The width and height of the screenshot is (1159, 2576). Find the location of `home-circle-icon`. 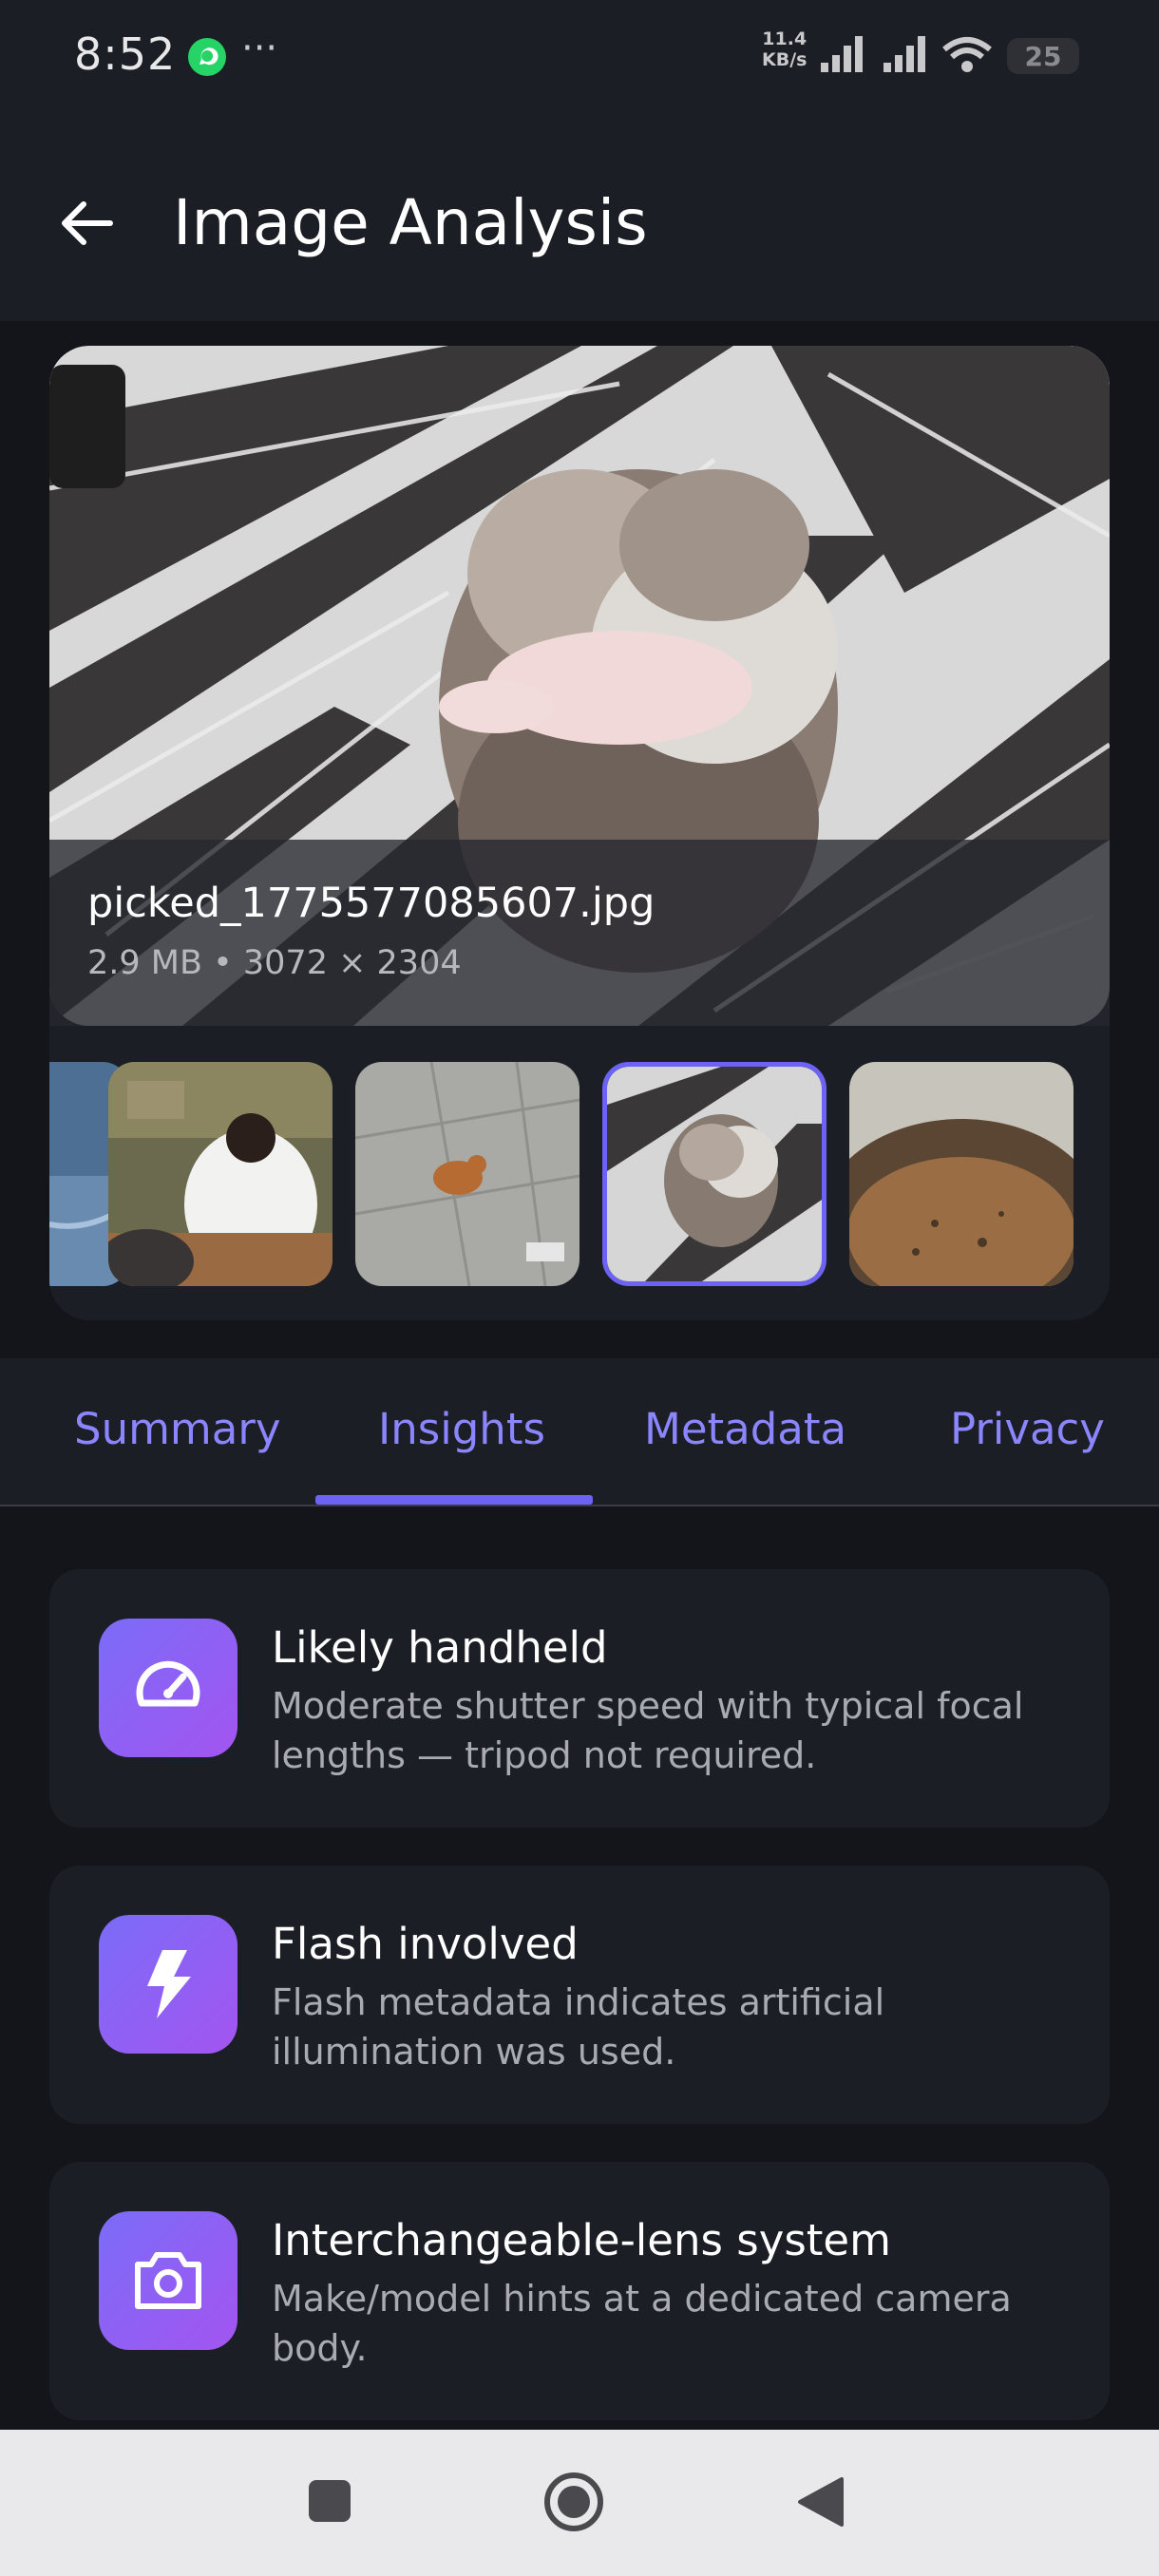

home-circle-icon is located at coordinates (573, 2502).